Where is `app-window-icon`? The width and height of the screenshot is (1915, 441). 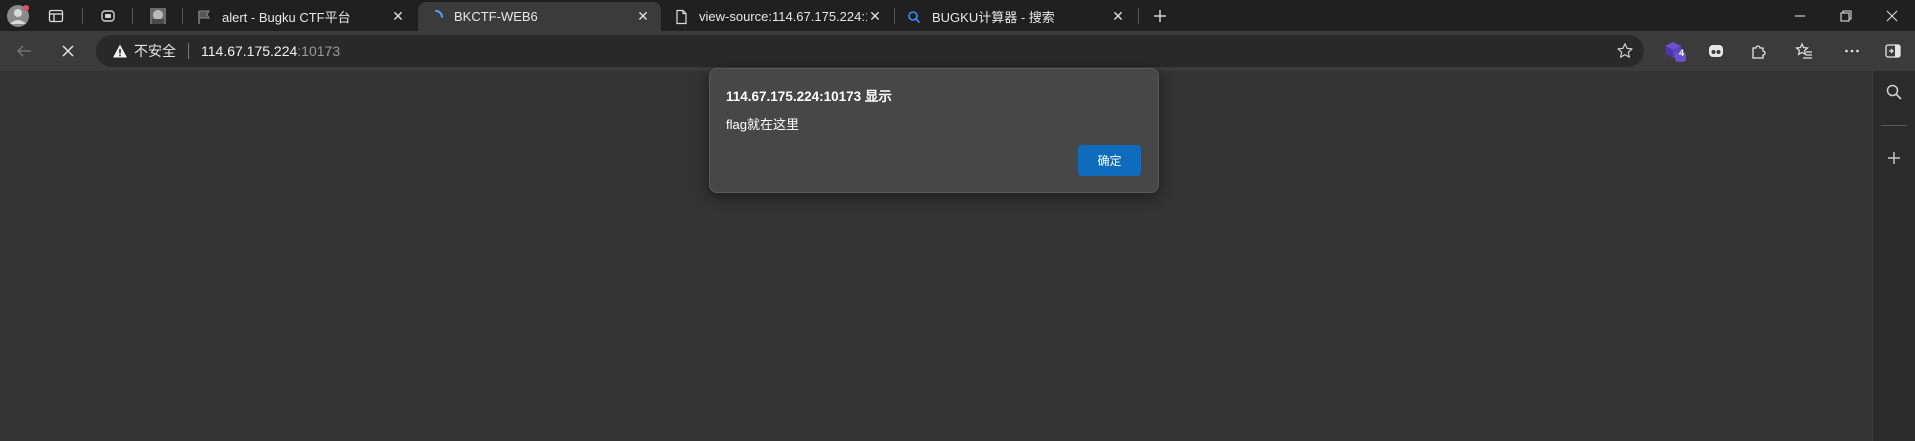
app-window-icon is located at coordinates (108, 15).